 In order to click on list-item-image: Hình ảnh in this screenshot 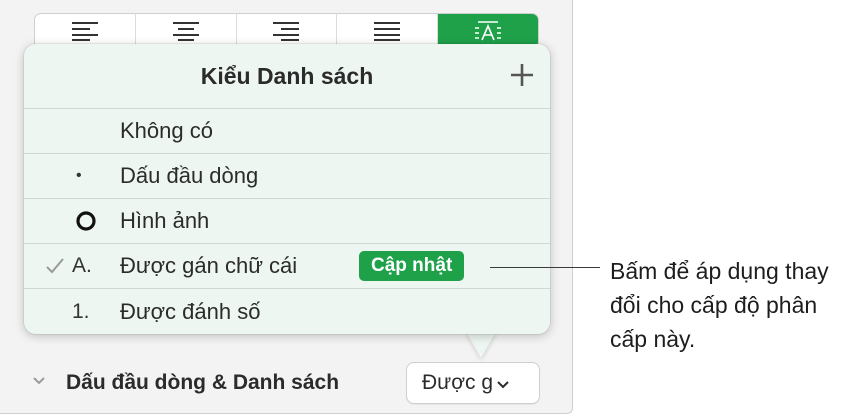, I will do `click(287, 220)`.